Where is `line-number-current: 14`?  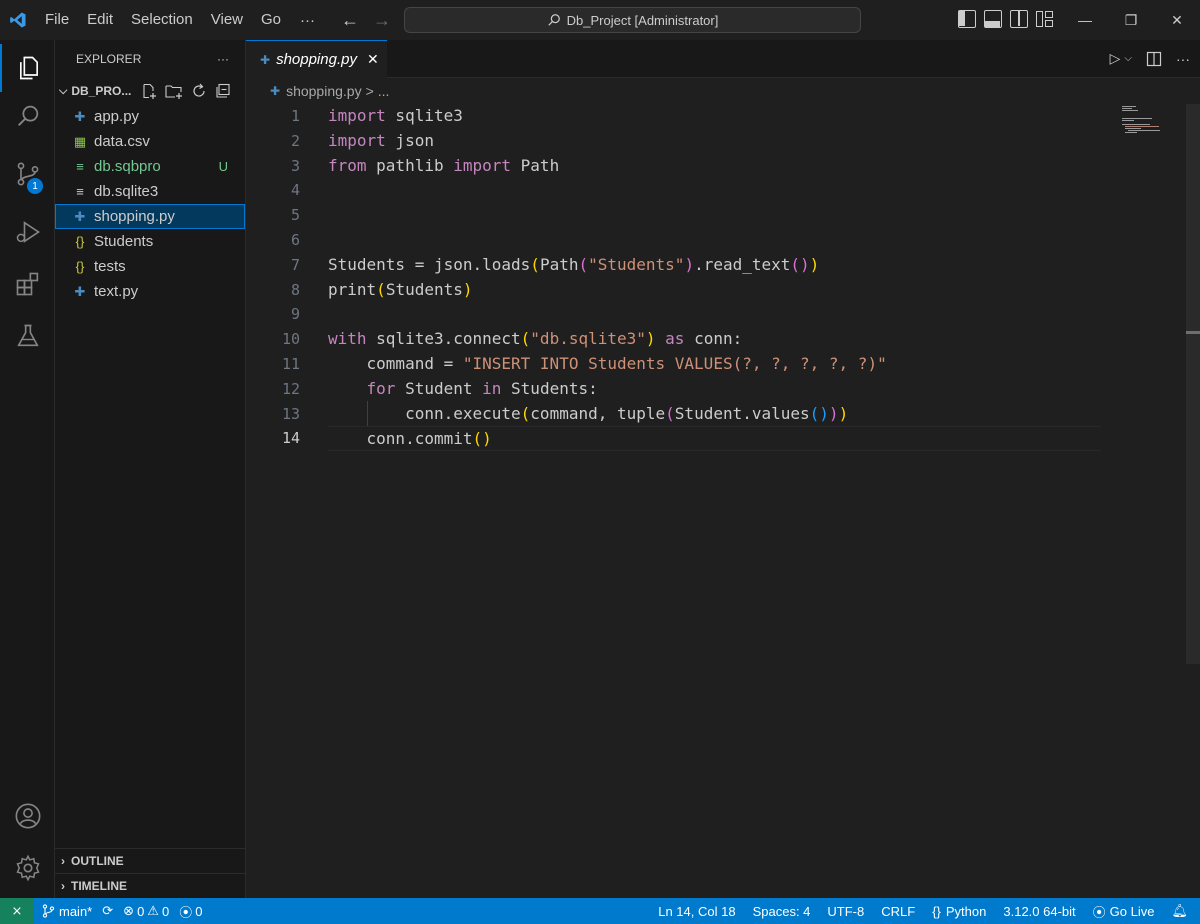
line-number-current: 14 is located at coordinates (290, 438).